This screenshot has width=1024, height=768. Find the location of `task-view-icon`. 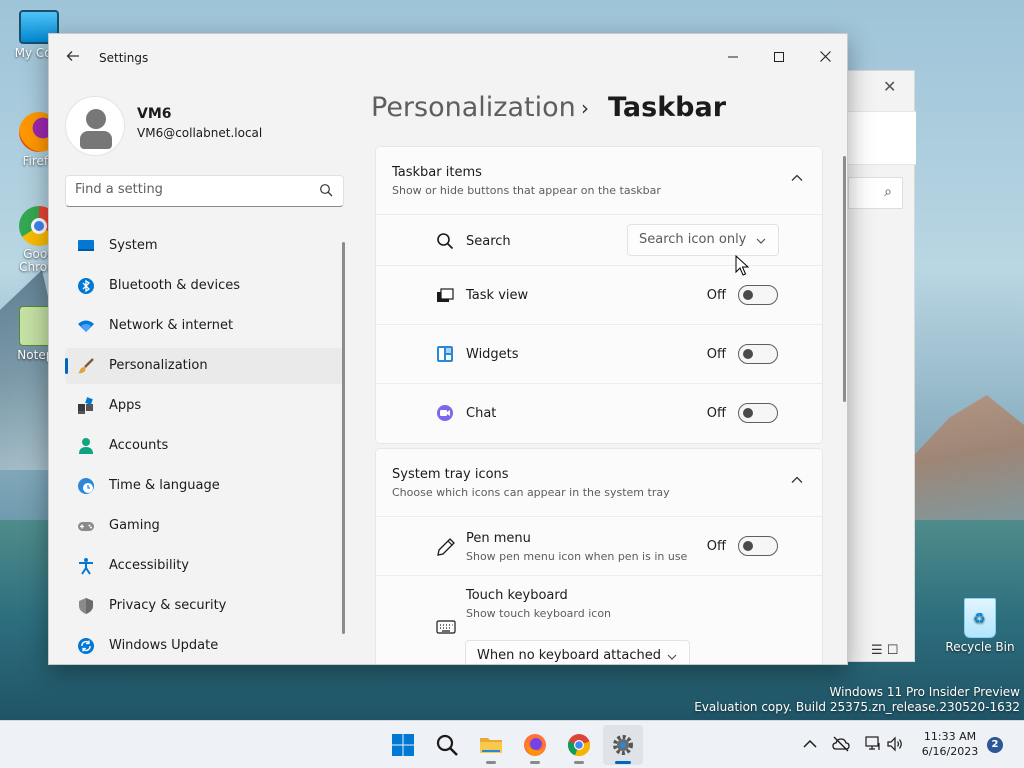

task-view-icon is located at coordinates (445, 295).